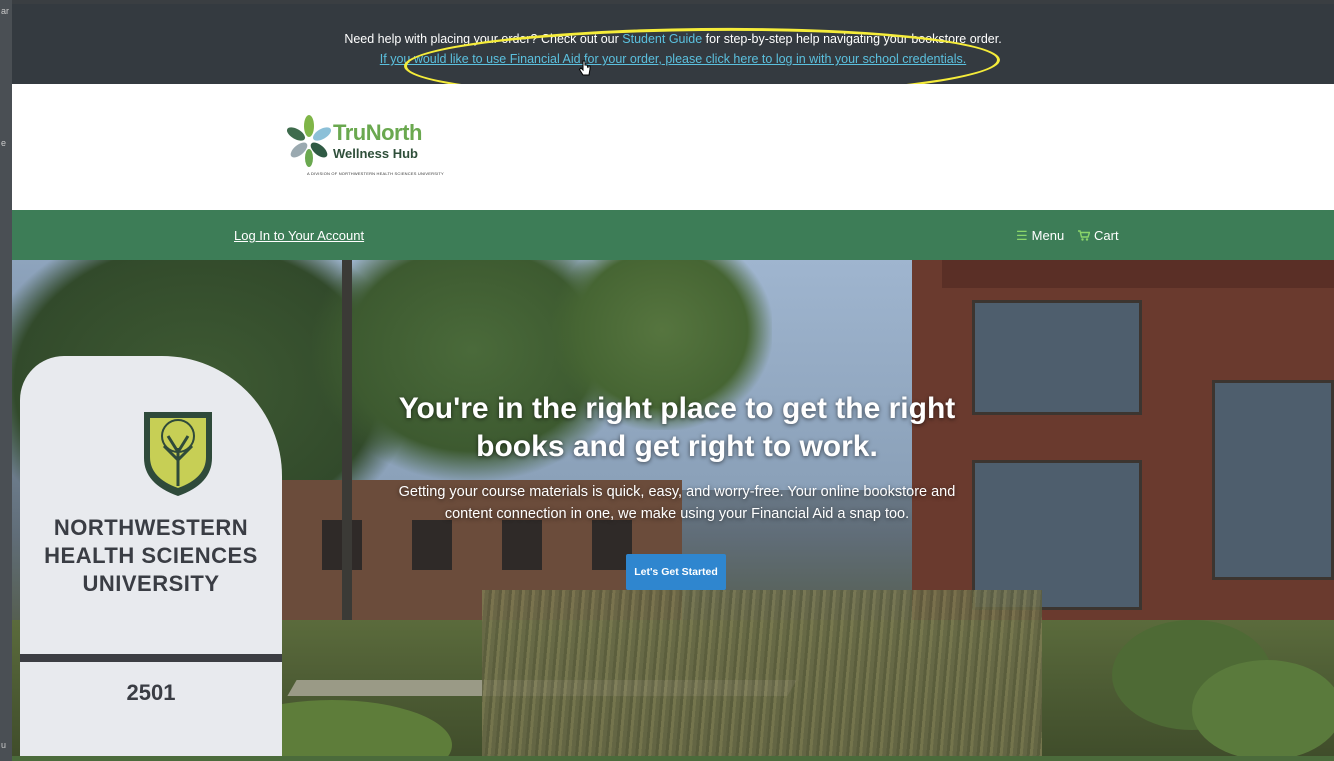  I want to click on login-link: Log In to Your Account, so click(299, 235).